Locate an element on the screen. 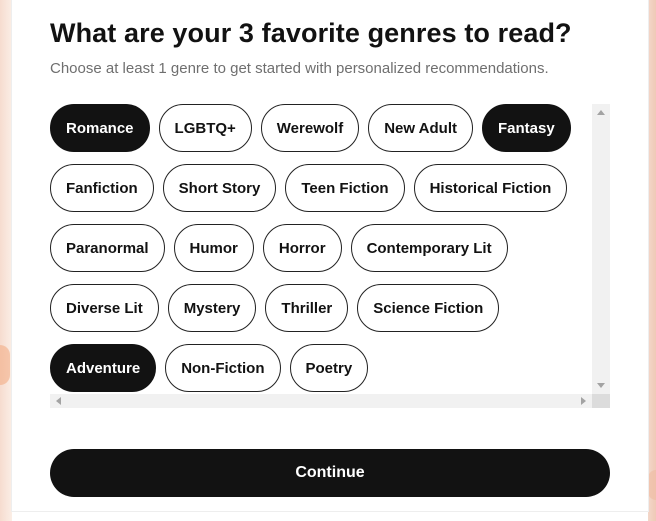 The height and width of the screenshot is (521, 656). genre-chip: Diverse Lit is located at coordinates (104, 308).